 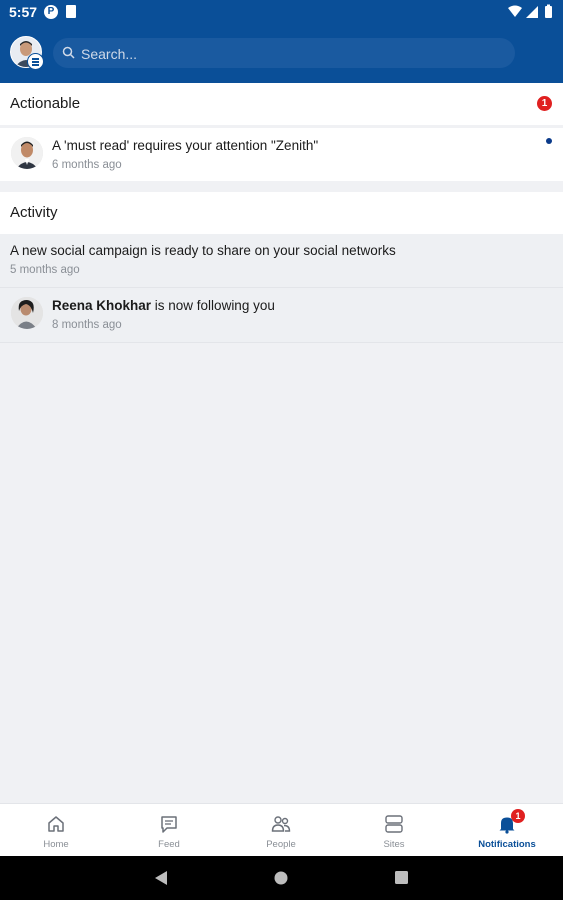 I want to click on actionable-section-header: Actionable 1, so click(x=281, y=104).